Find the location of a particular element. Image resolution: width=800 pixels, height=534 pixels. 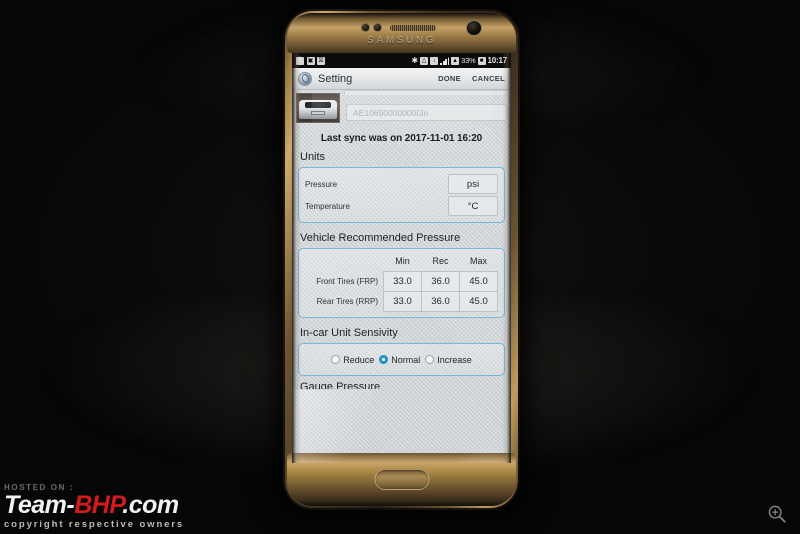

table-row: Front Tires (FRP) 33.0 36.0 45.0 is located at coordinates (401, 281).